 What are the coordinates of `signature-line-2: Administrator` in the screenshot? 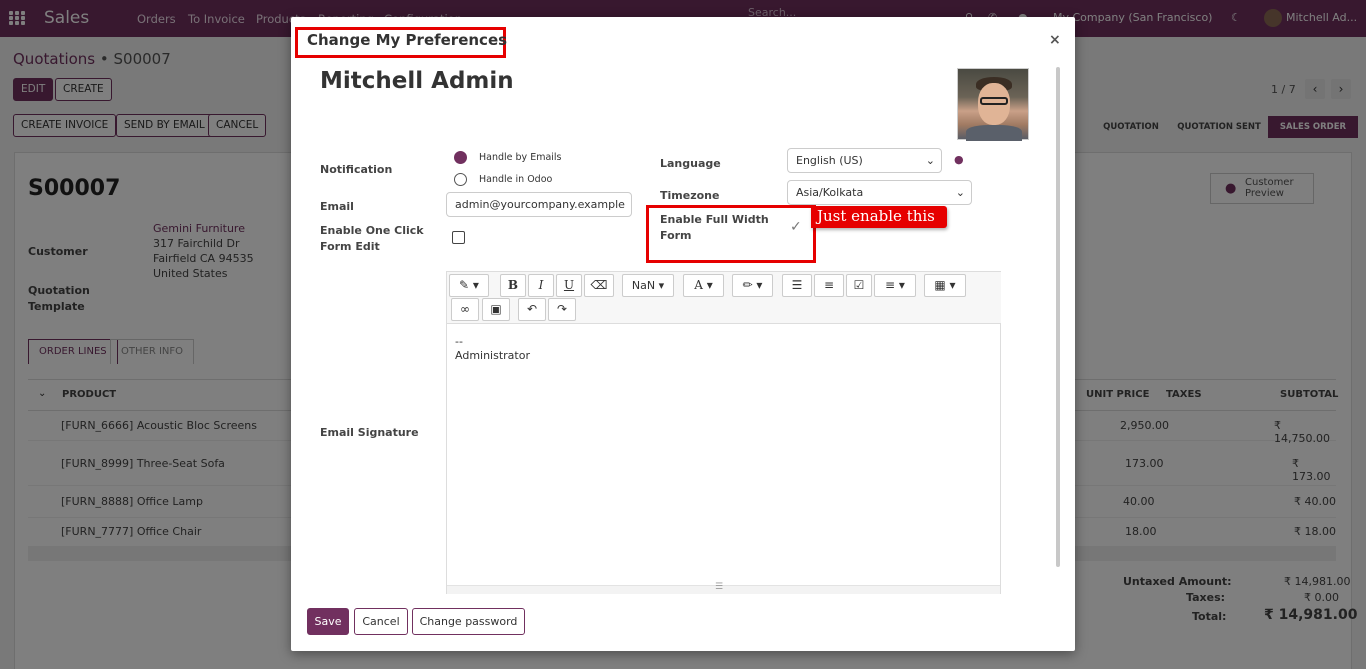 It's located at (492, 355).